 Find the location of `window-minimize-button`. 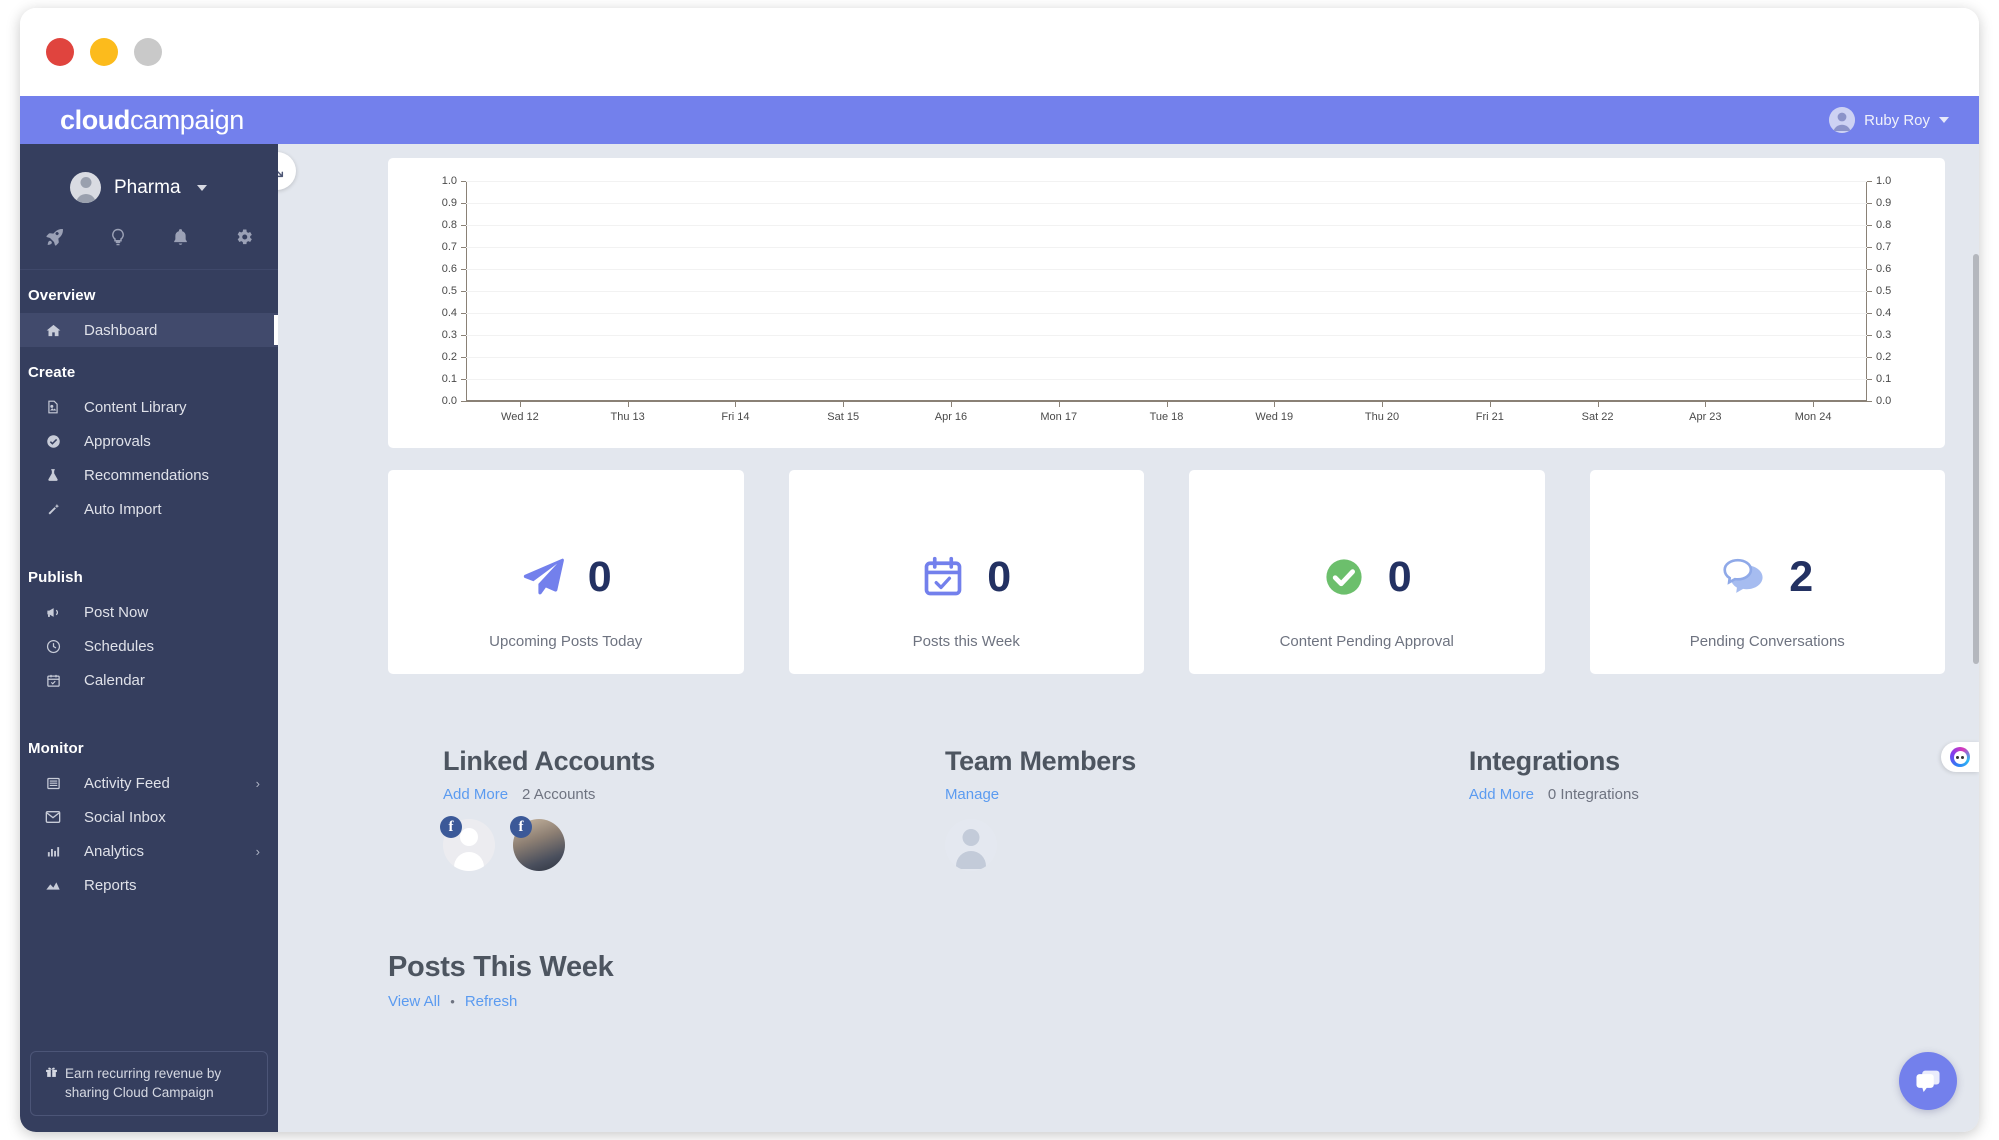

window-minimize-button is located at coordinates (104, 52).